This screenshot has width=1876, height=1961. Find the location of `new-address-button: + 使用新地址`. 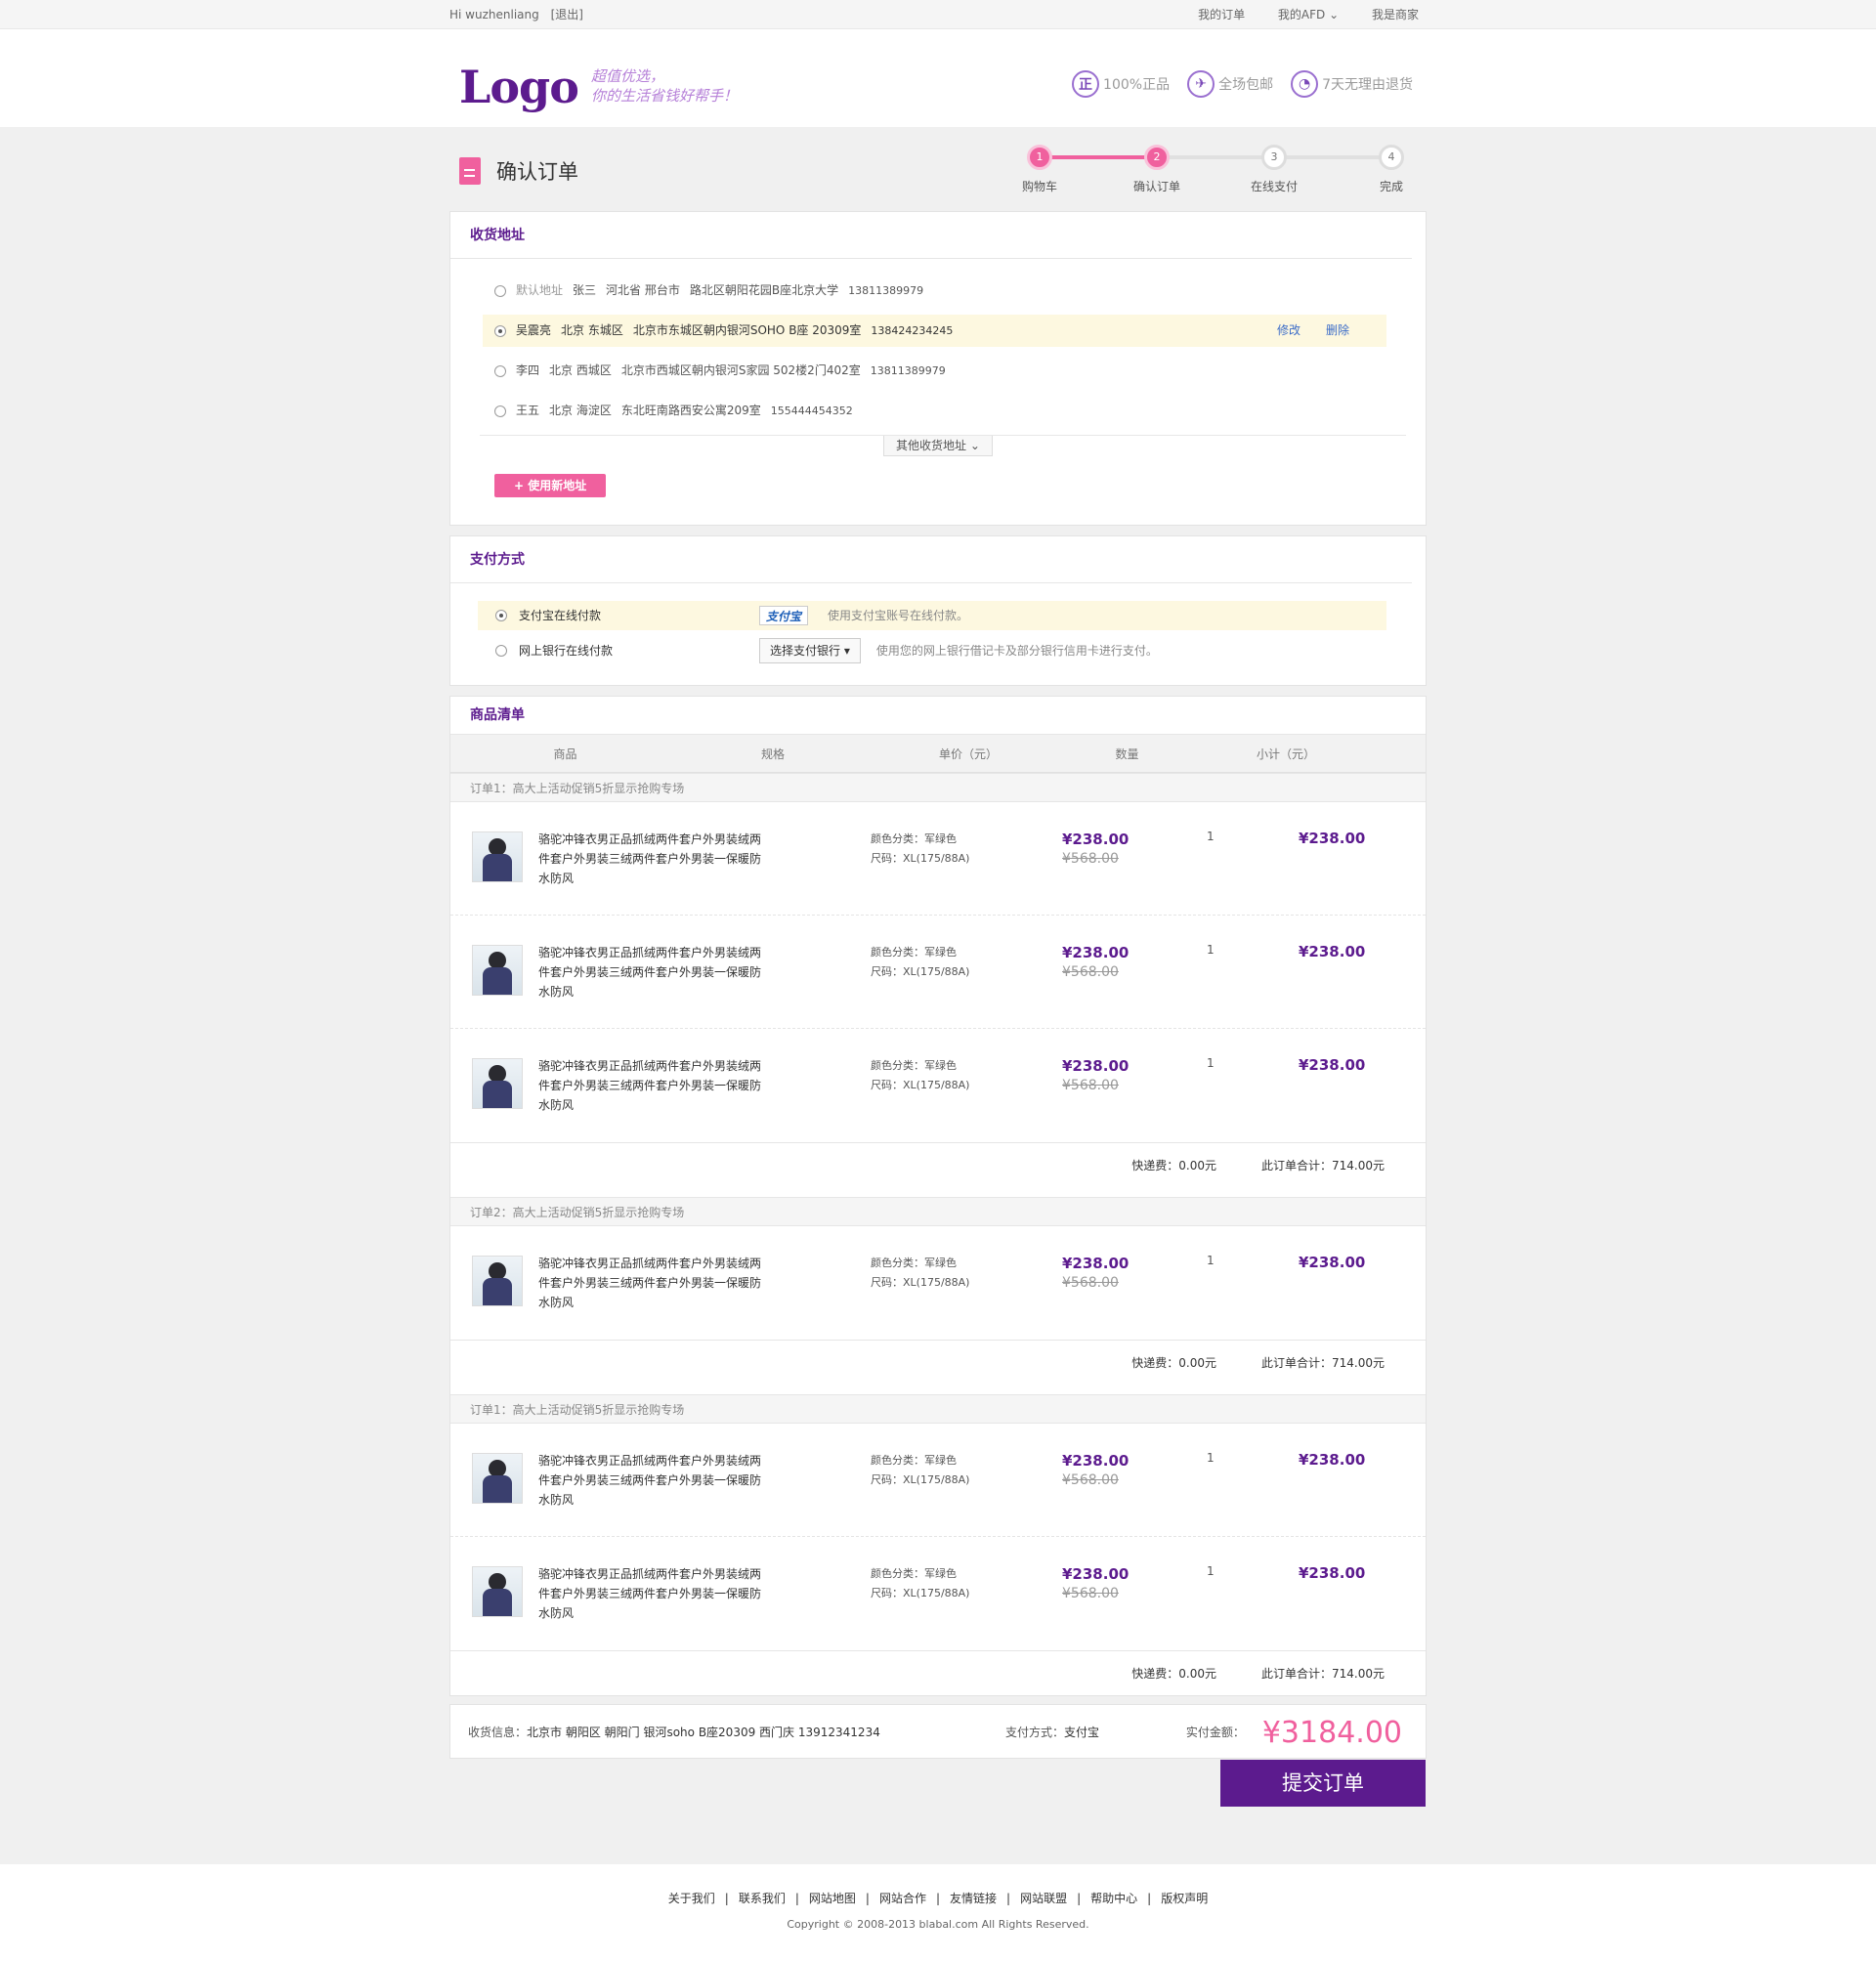

new-address-button: + 使用新地址 is located at coordinates (550, 486).